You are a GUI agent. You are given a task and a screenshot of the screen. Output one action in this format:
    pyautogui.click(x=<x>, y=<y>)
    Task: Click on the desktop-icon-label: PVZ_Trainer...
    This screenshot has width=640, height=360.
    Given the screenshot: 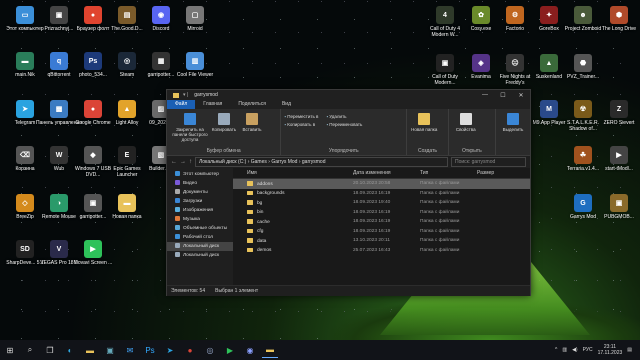 What is the action you would take?
    pyautogui.click(x=583, y=77)
    